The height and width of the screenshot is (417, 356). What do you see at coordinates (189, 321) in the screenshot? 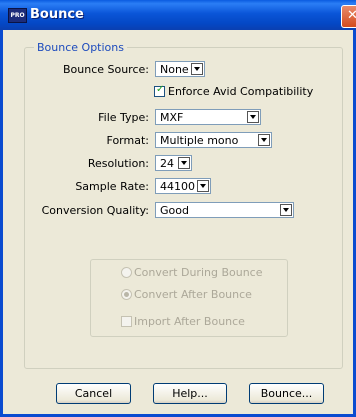
I see `import-after-bounce-label: Import After Bounce` at bounding box center [189, 321].